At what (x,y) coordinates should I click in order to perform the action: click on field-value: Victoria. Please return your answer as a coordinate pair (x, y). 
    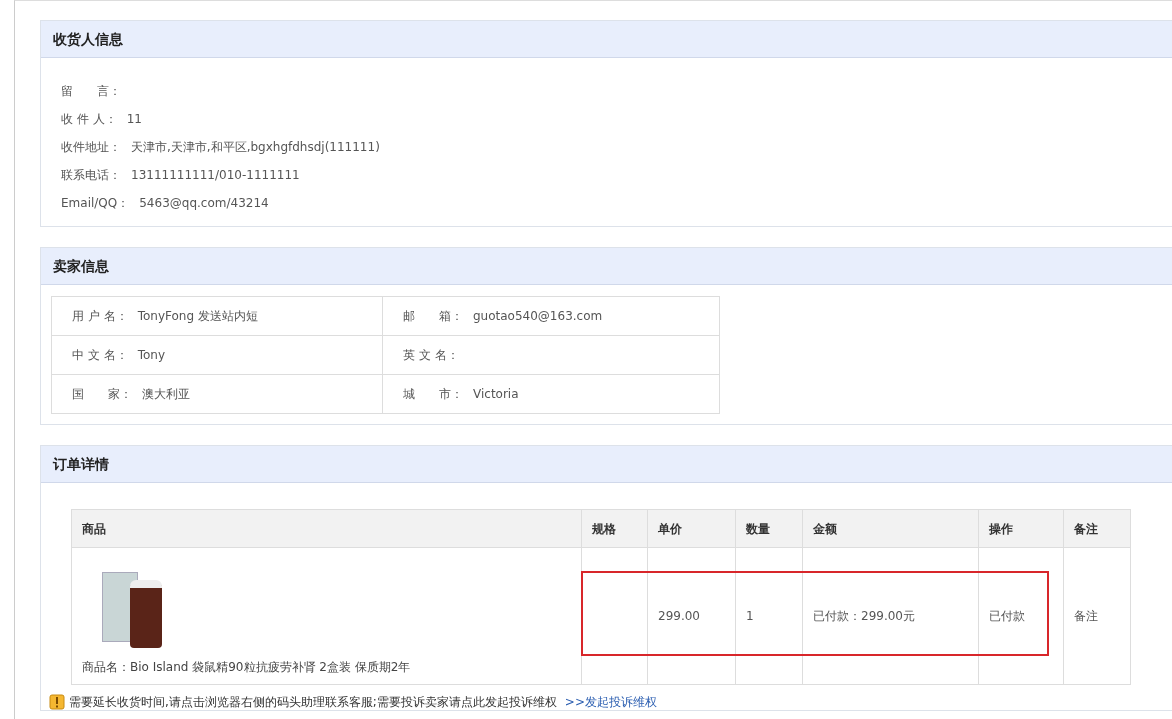
    Looking at the image, I should click on (496, 393).